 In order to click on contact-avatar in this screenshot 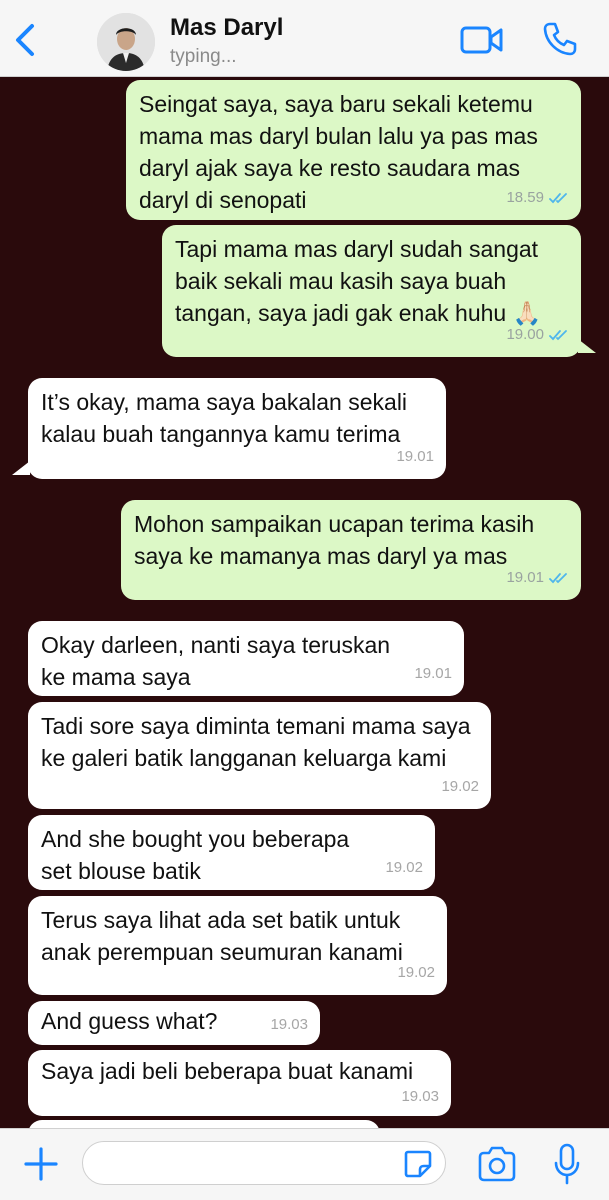, I will do `click(126, 42)`.